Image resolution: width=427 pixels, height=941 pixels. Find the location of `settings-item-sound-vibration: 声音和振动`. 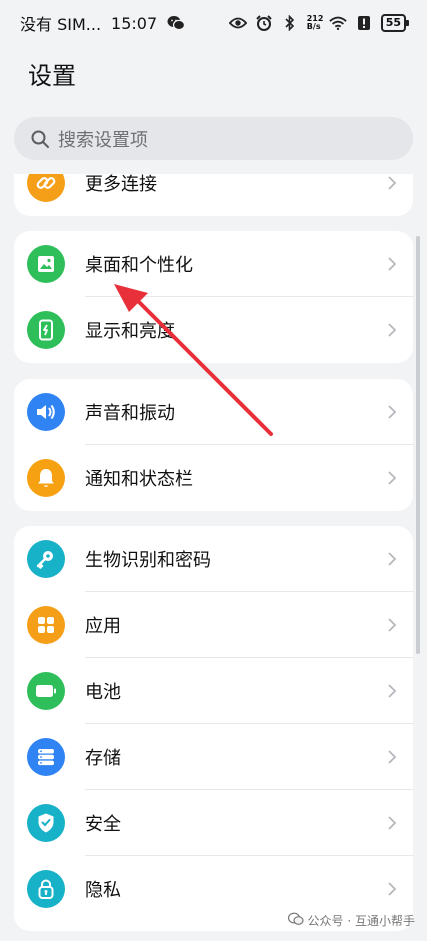

settings-item-sound-vibration: 声音和振动 is located at coordinates (213, 412).